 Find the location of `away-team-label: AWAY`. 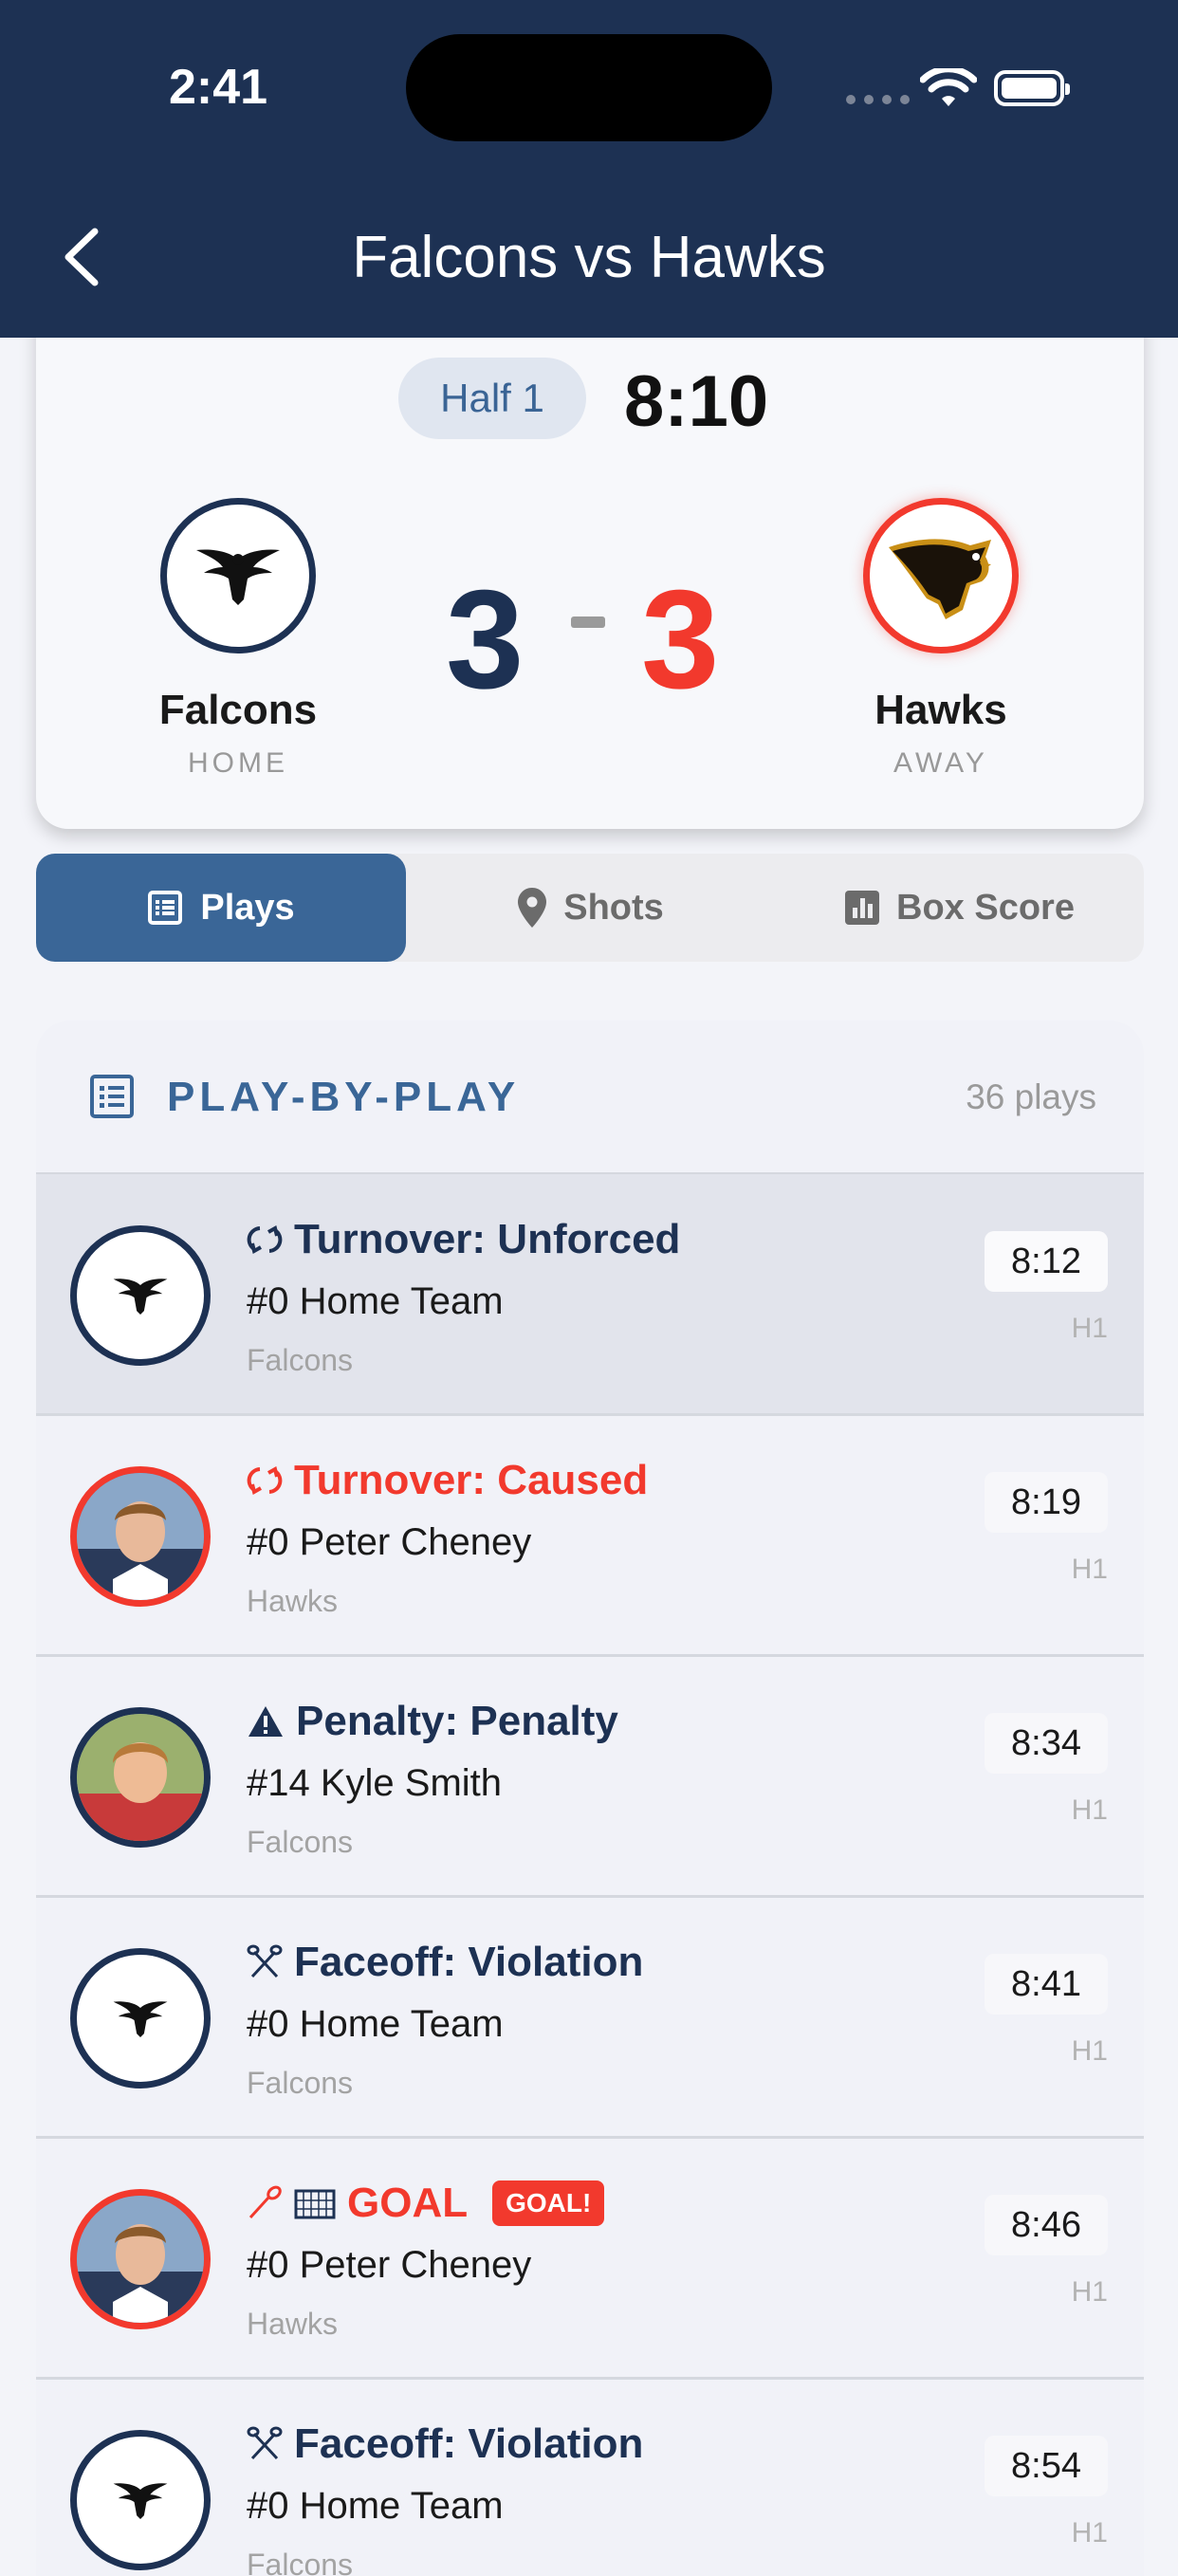

away-team-label: AWAY is located at coordinates (940, 763).